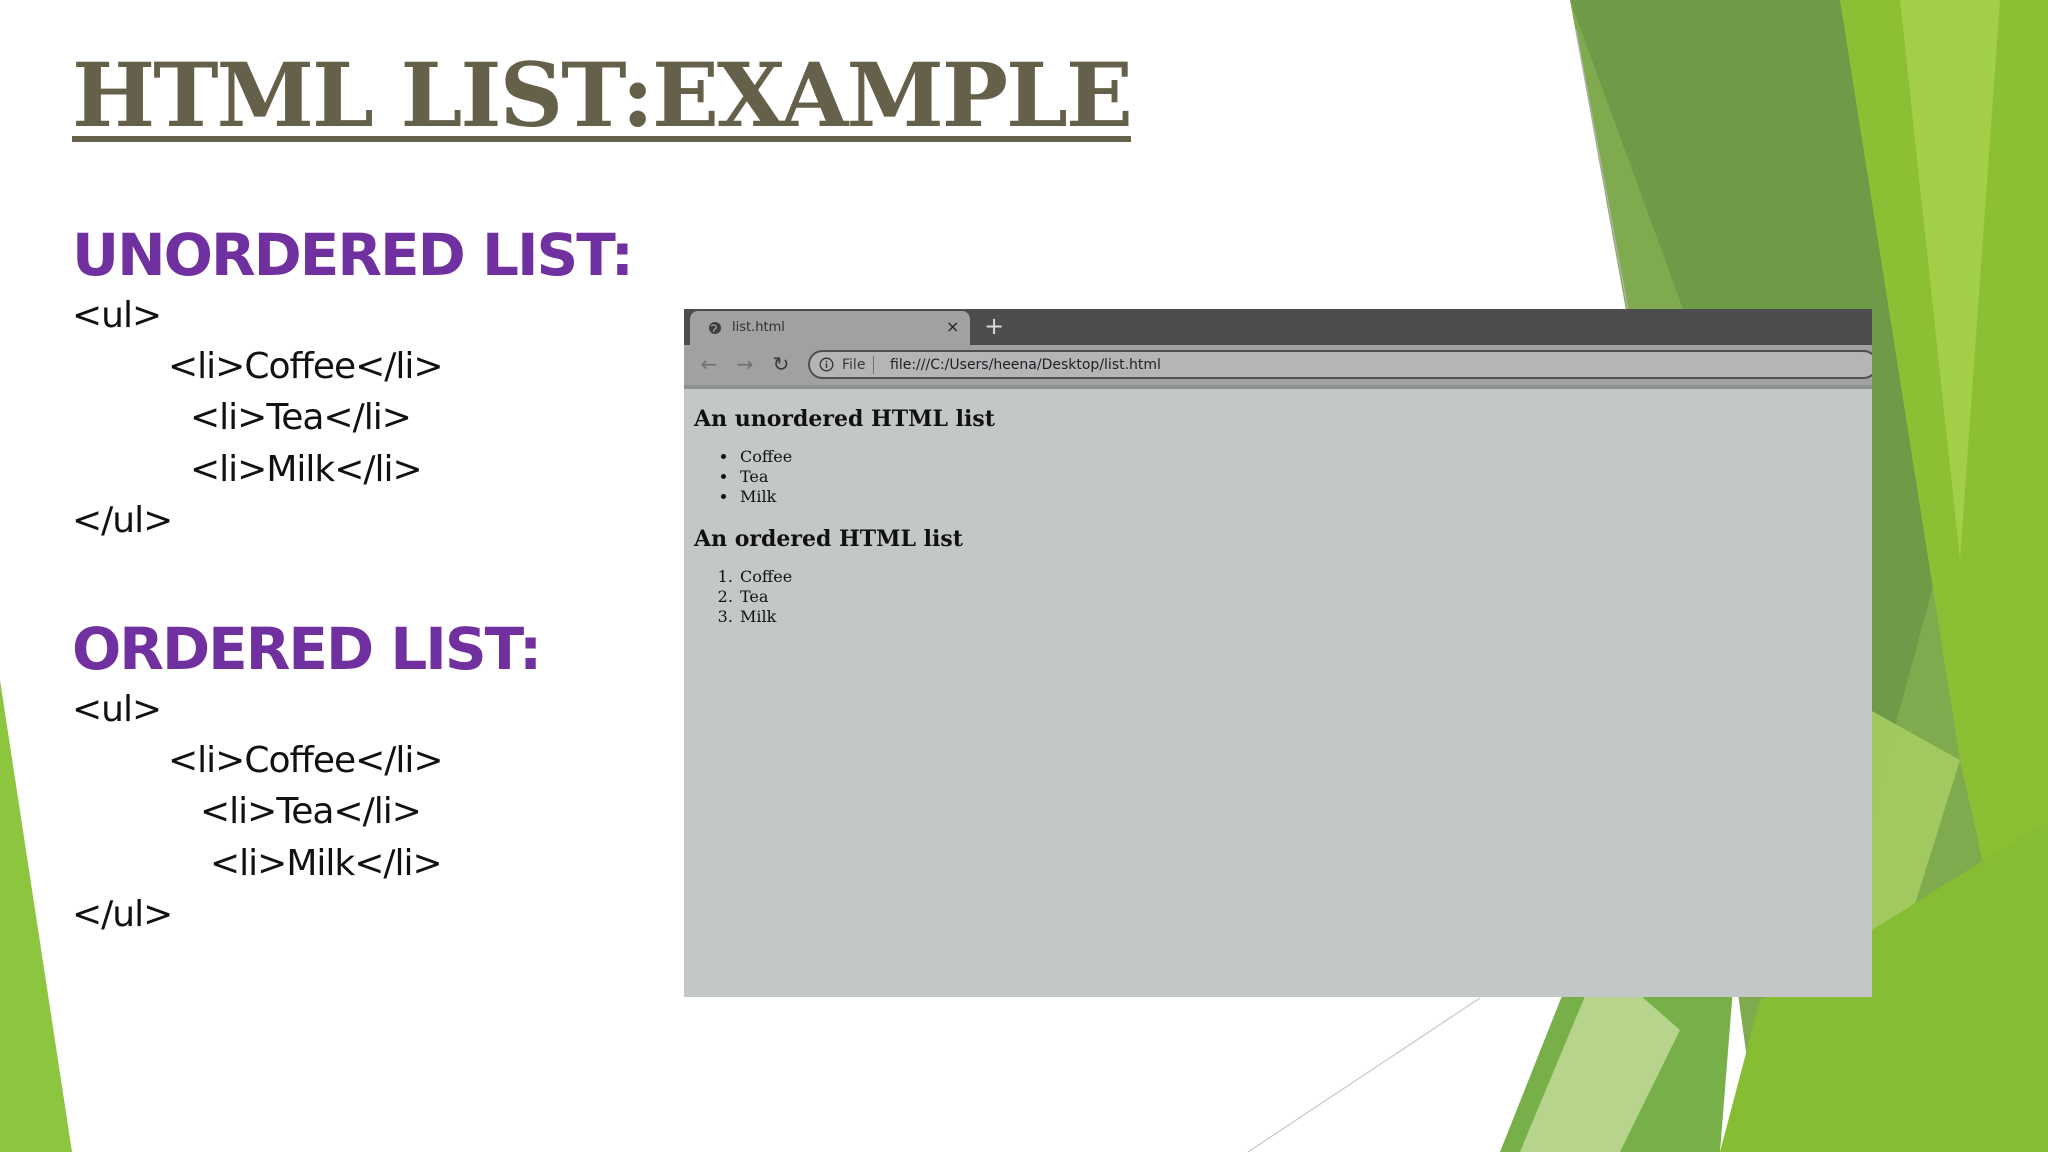 The width and height of the screenshot is (2048, 1152). What do you see at coordinates (1278, 387) in the screenshot?
I see `toolbar-divider` at bounding box center [1278, 387].